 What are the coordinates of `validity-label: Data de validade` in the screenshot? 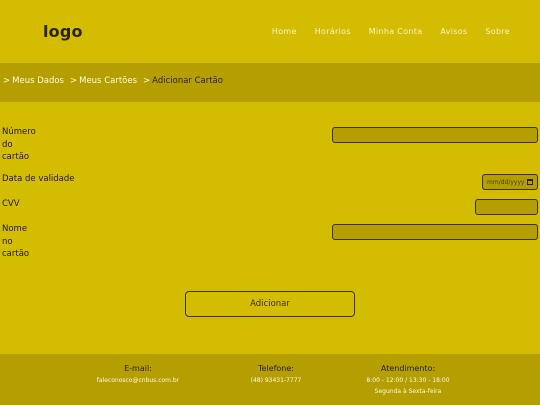 It's located at (38, 179).